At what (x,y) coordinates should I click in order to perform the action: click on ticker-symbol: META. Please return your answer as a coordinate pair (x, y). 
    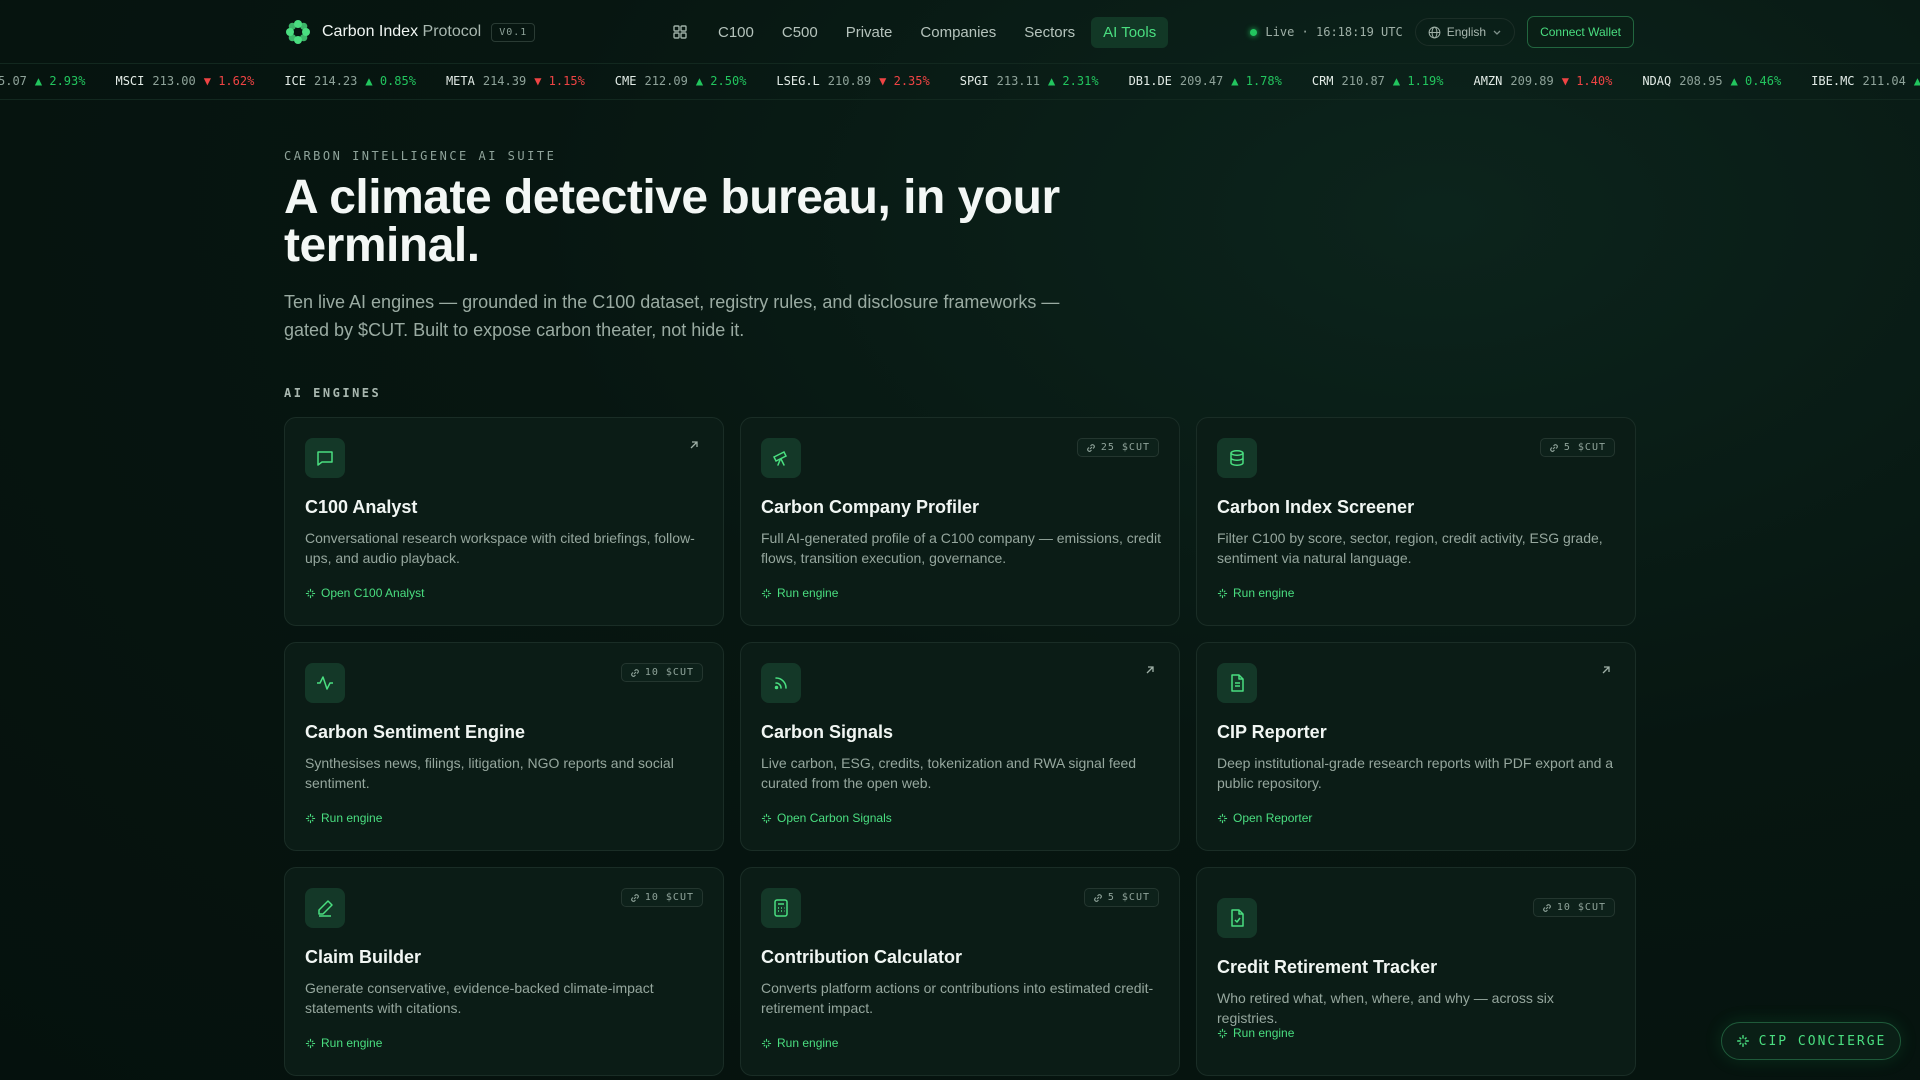
    Looking at the image, I should click on (460, 81).